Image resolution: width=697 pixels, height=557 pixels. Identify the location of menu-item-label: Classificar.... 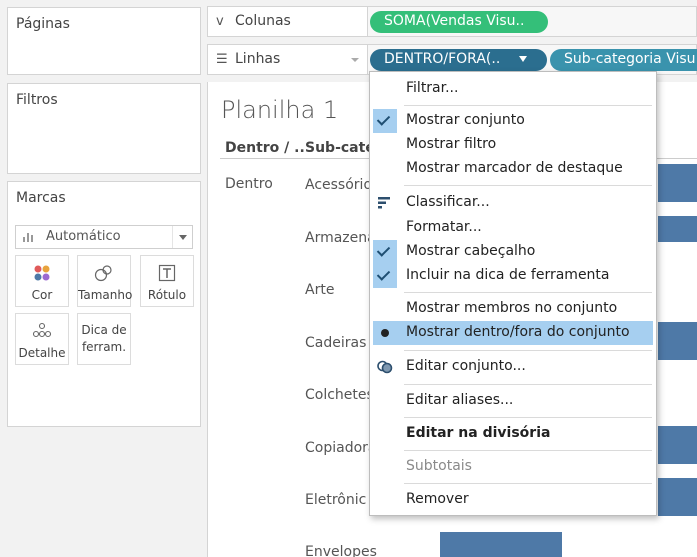
(448, 202).